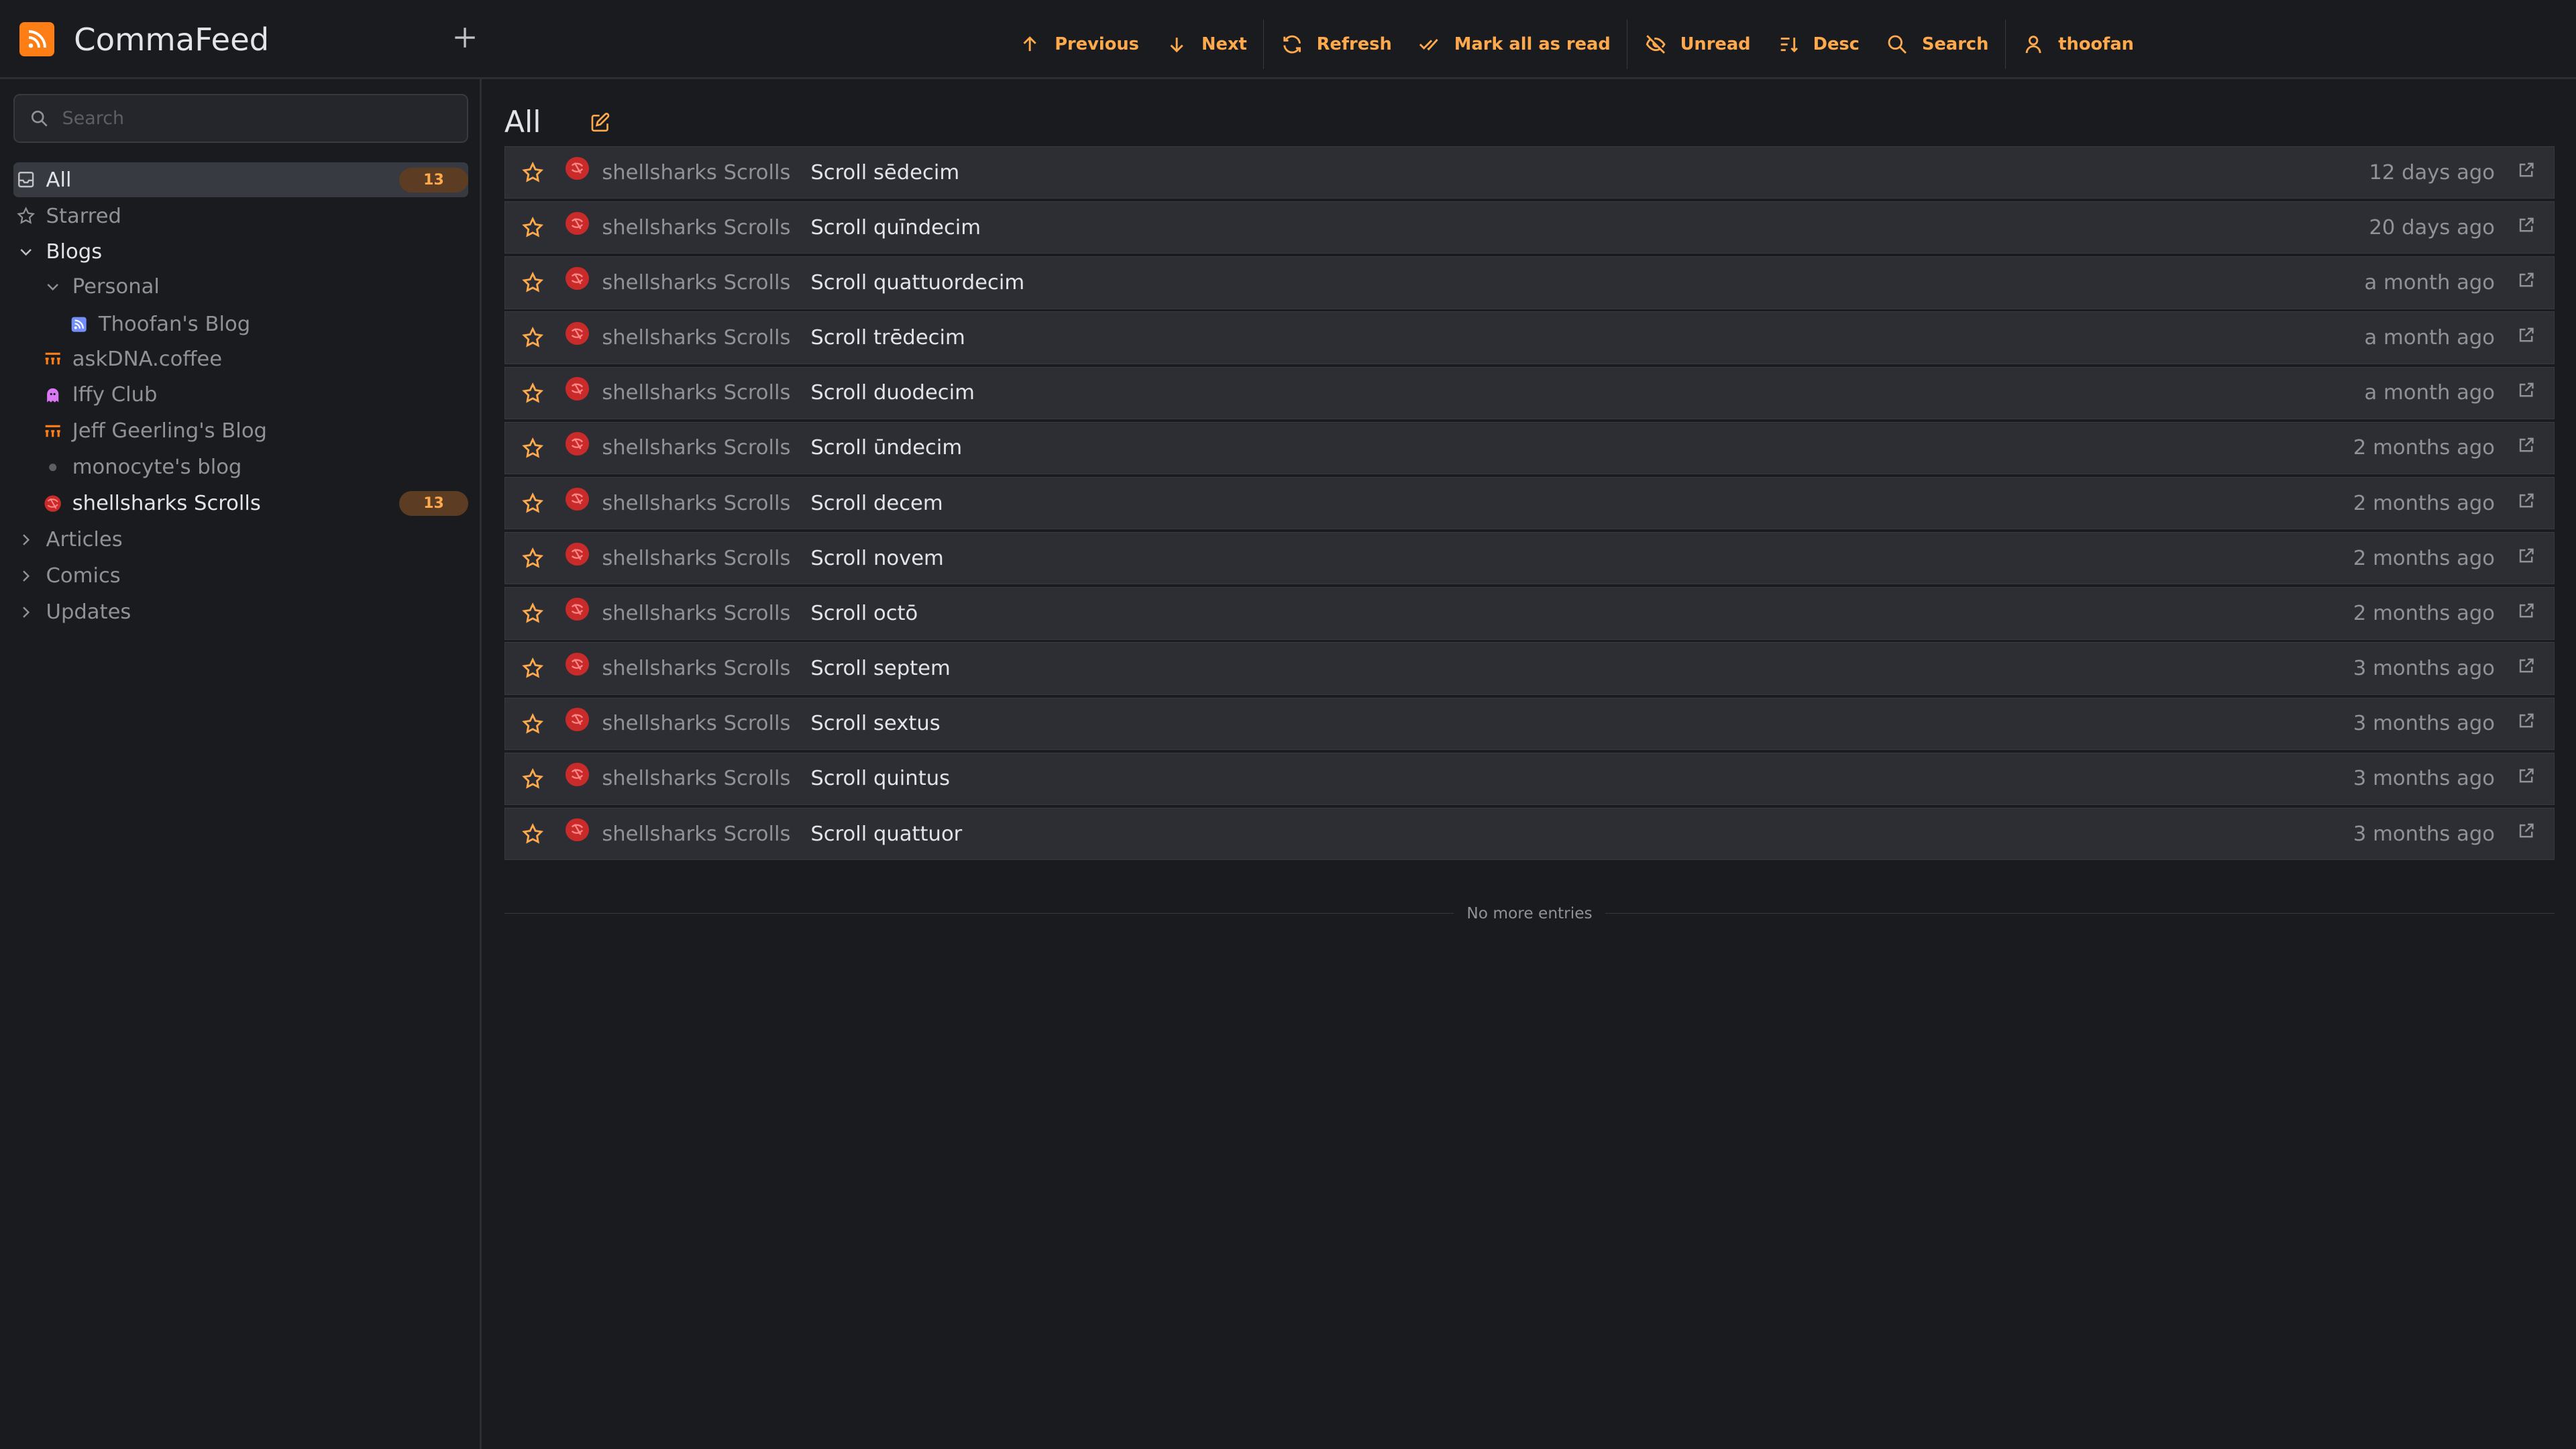 This screenshot has height=1449, width=2576. I want to click on sidebar-item-jeff-geerling: Jeff Geerling's Blog, so click(155, 431).